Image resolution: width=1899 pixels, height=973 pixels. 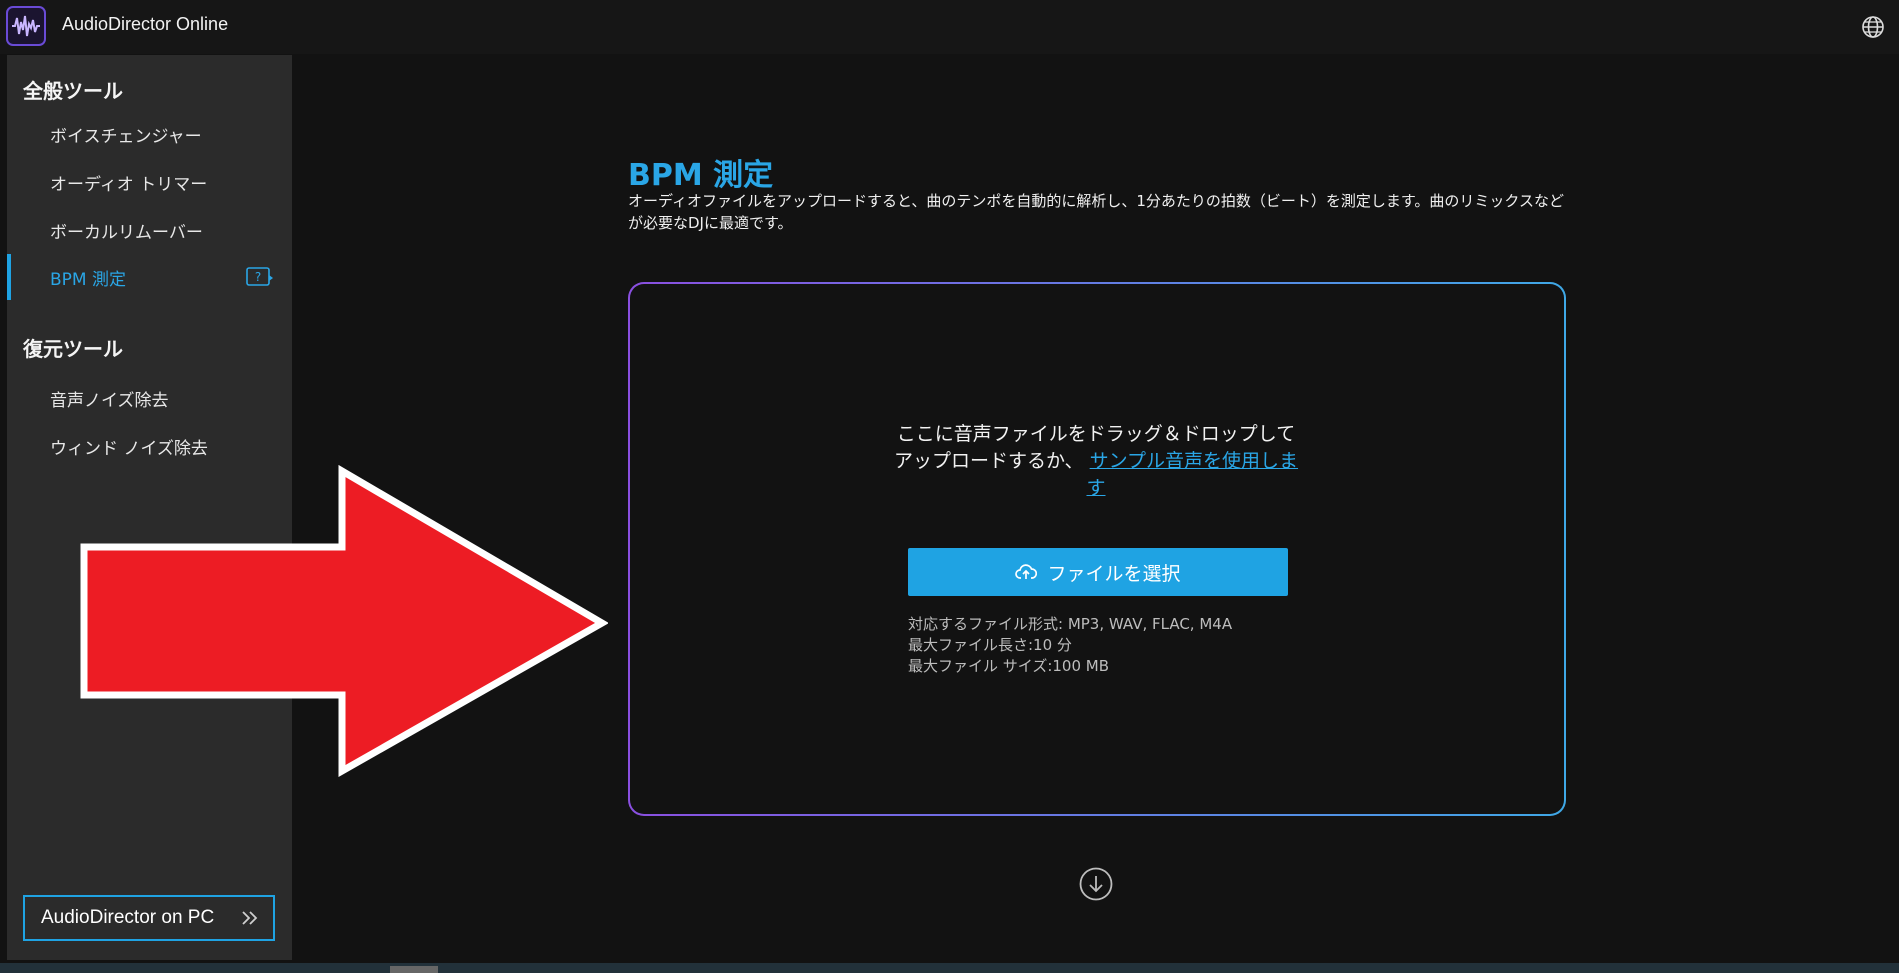 I want to click on red-arrow-annotation-icon, so click(x=344, y=621).